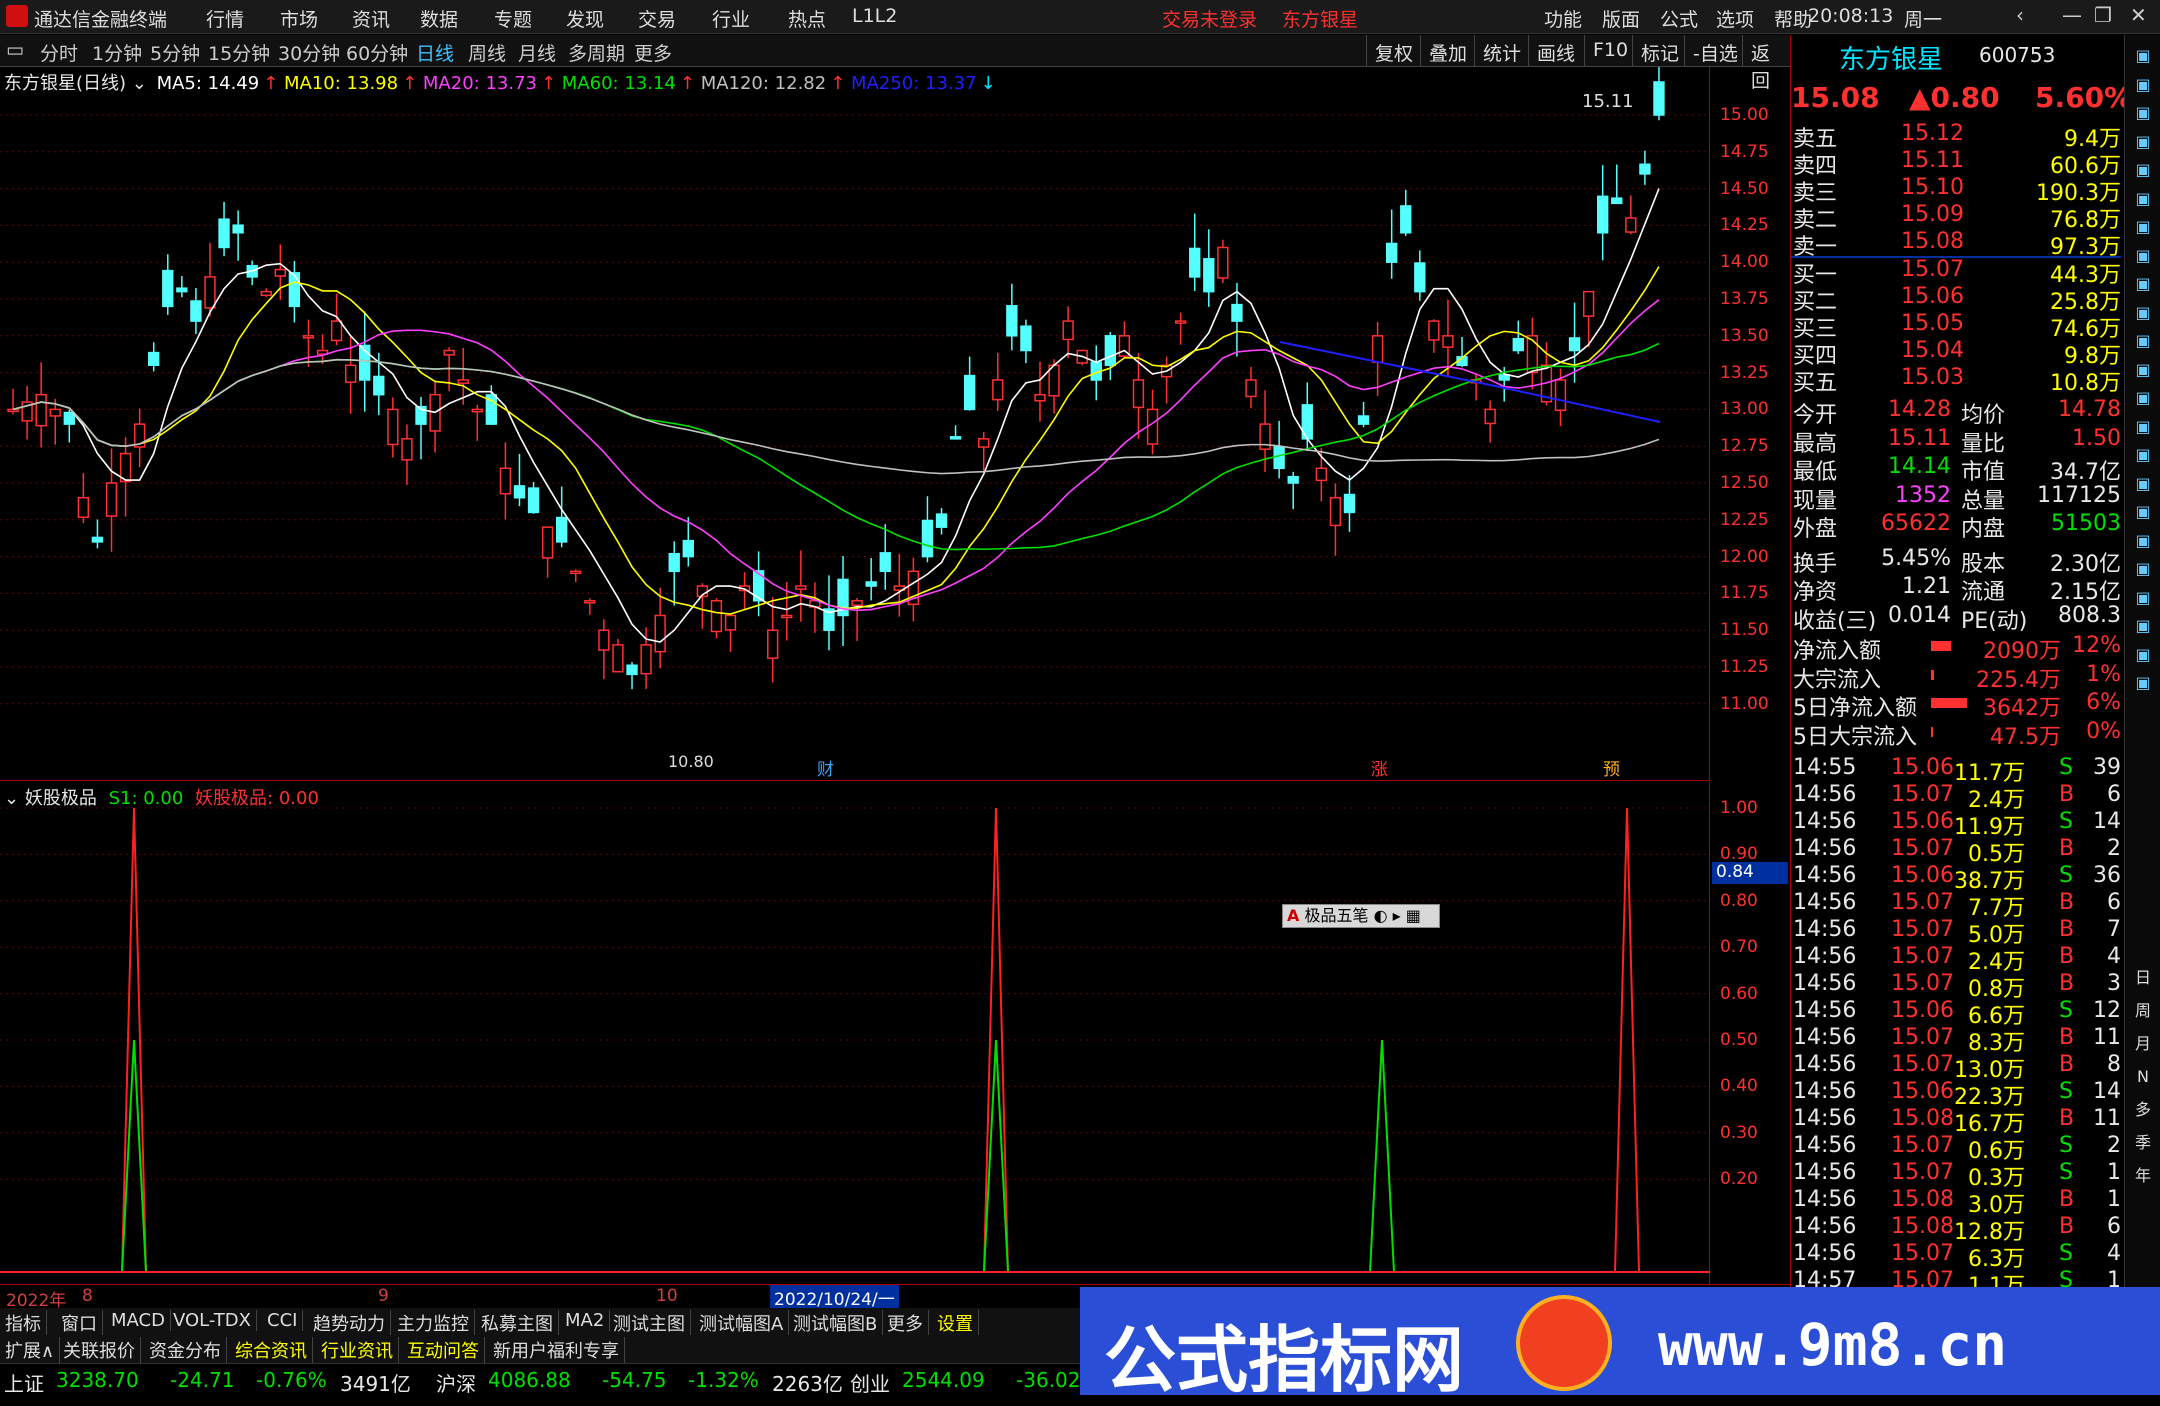  Describe the element at coordinates (2143, 313) in the screenshot. I see `list-icon: ▣` at that location.